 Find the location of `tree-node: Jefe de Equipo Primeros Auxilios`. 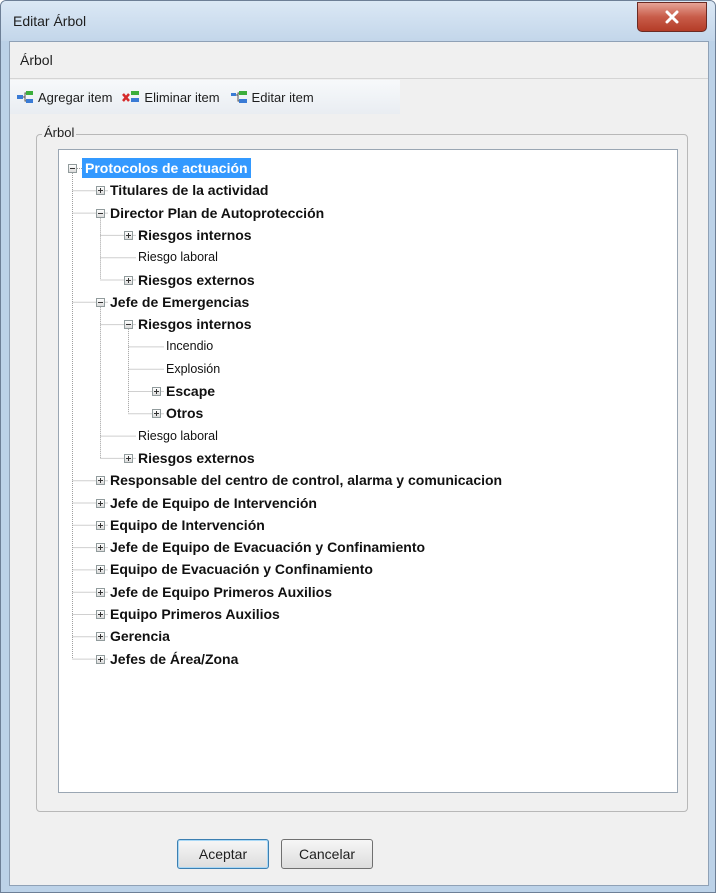

tree-node: Jefe de Equipo Primeros Auxilios is located at coordinates (221, 592).